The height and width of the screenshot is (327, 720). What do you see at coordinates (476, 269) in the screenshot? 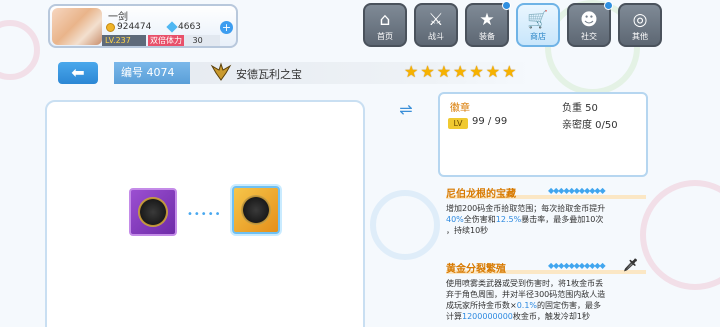
I see `skill-title-text: 黄金分裂繁殖` at bounding box center [476, 269].